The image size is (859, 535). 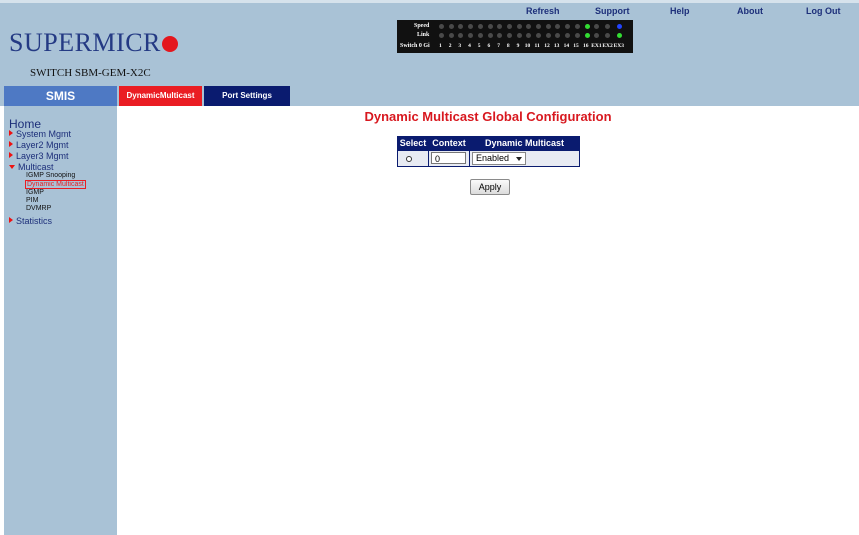 What do you see at coordinates (618, 46) in the screenshot?
I see `port-number: EX3` at bounding box center [618, 46].